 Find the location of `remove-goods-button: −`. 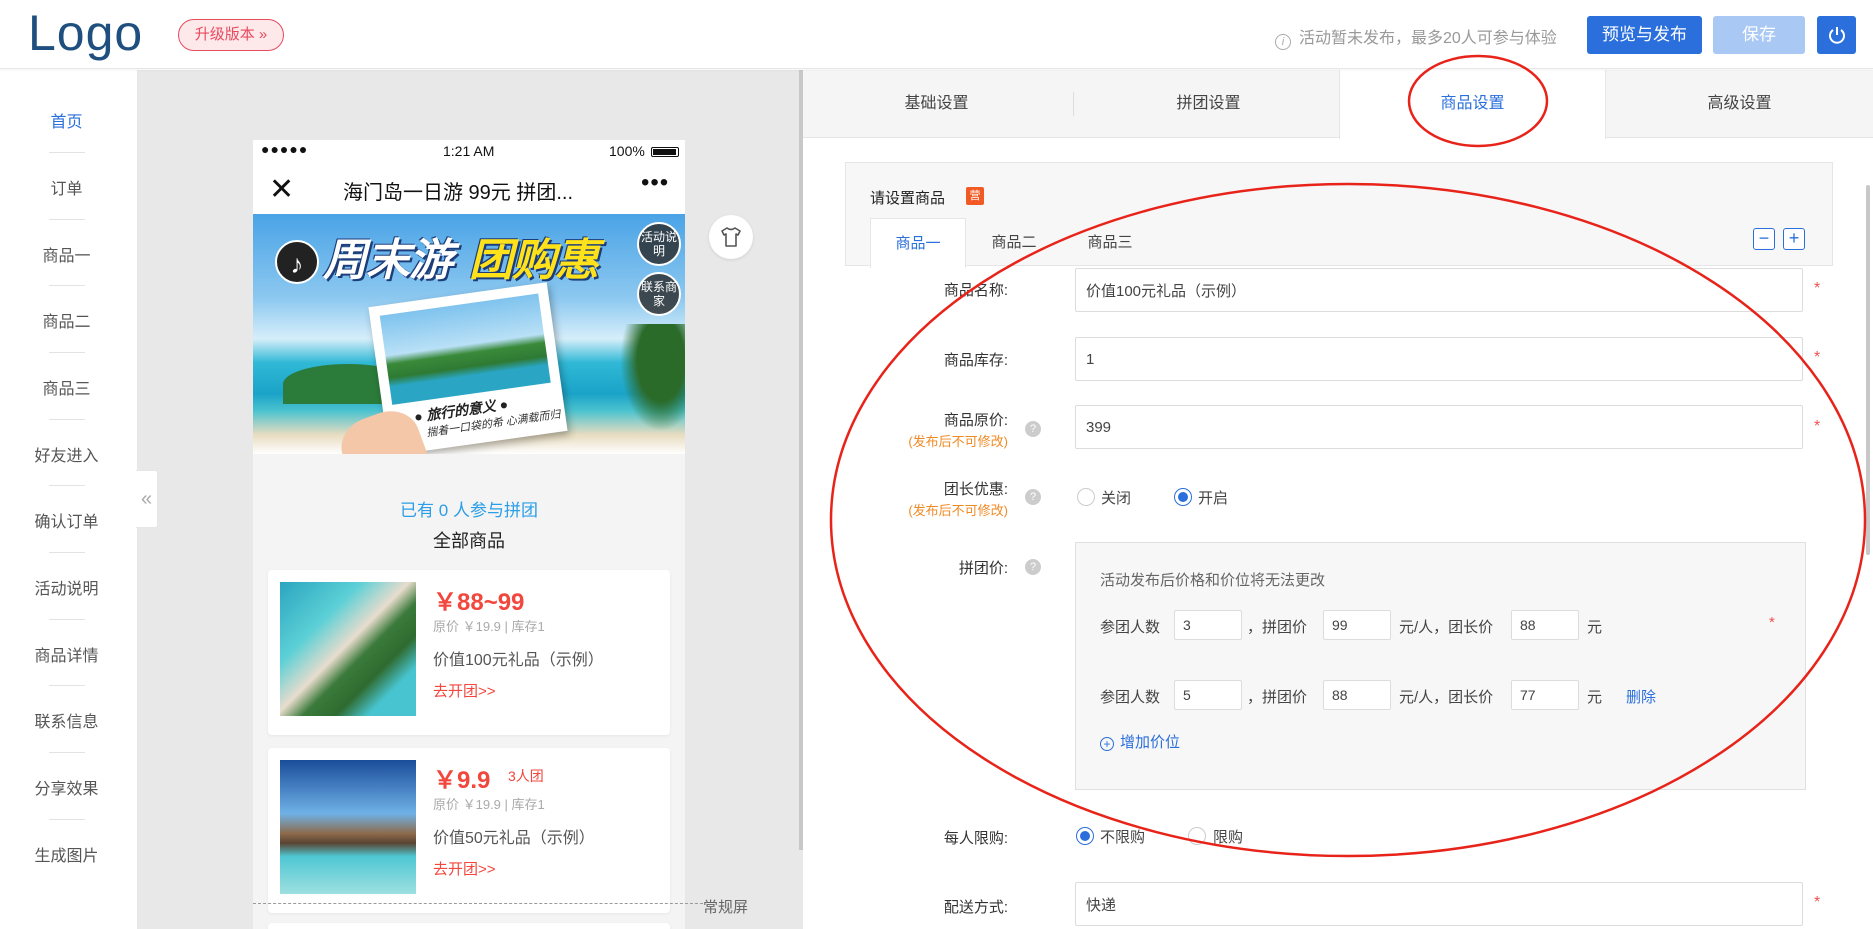

remove-goods-button: − is located at coordinates (1764, 239).